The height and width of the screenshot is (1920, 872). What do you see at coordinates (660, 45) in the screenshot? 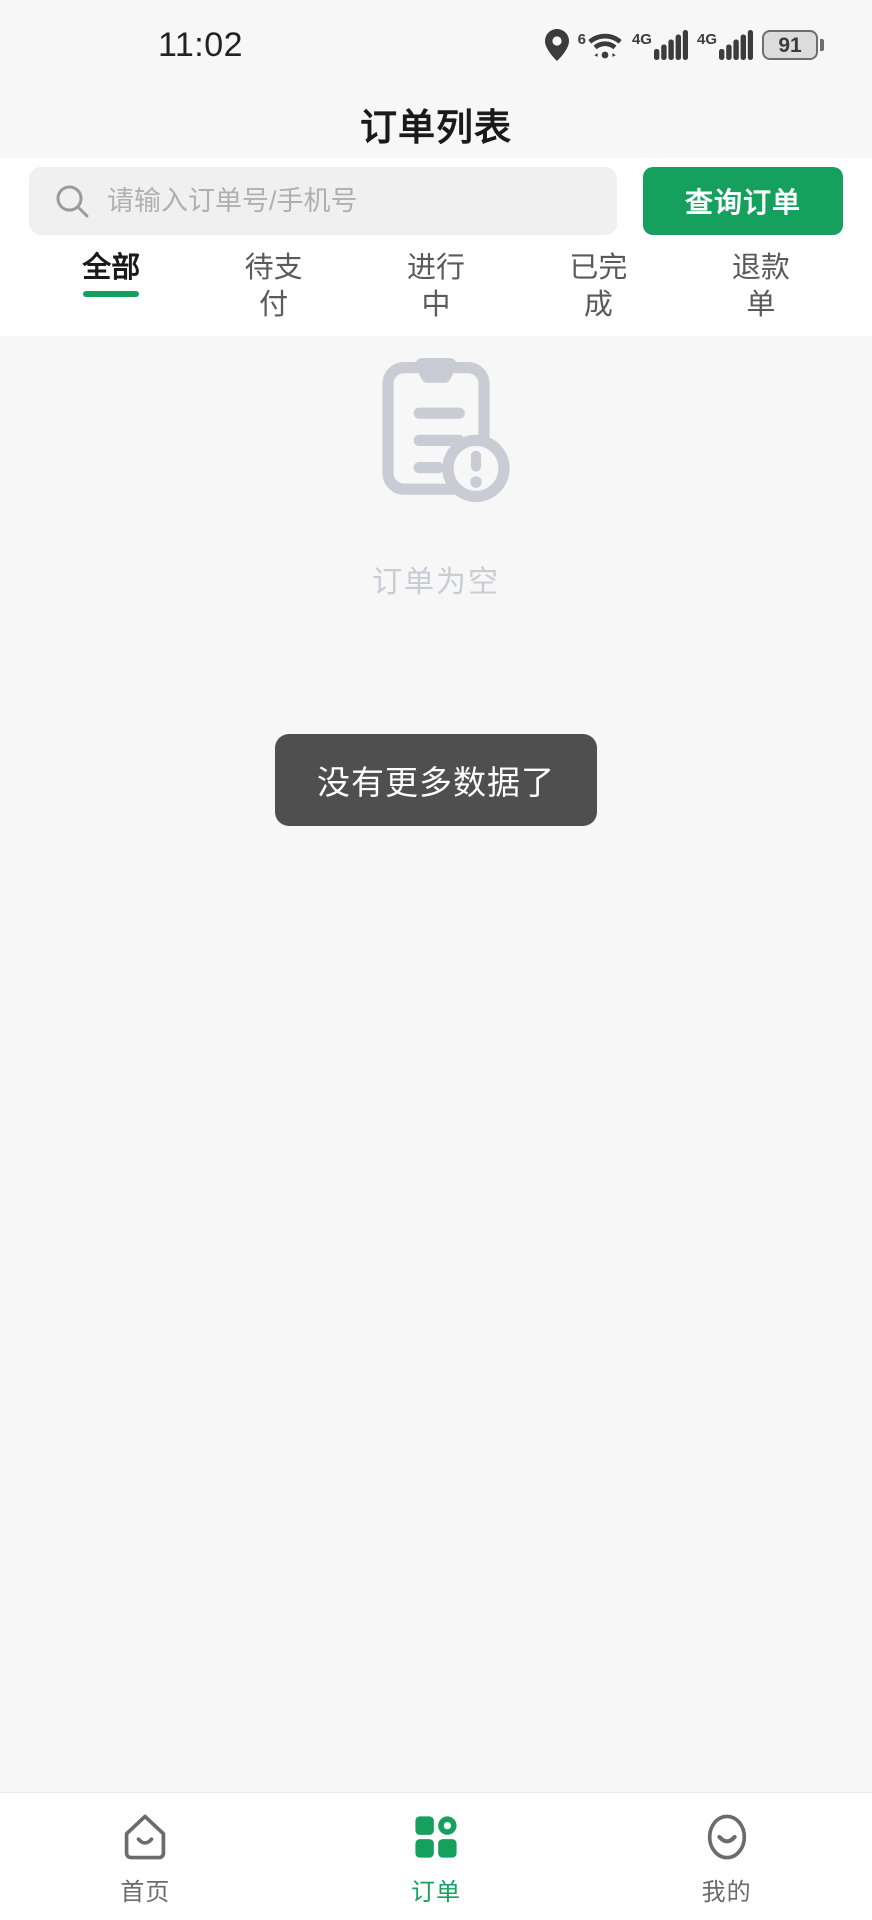
I see `sim1-signal-icon: 4G` at bounding box center [660, 45].